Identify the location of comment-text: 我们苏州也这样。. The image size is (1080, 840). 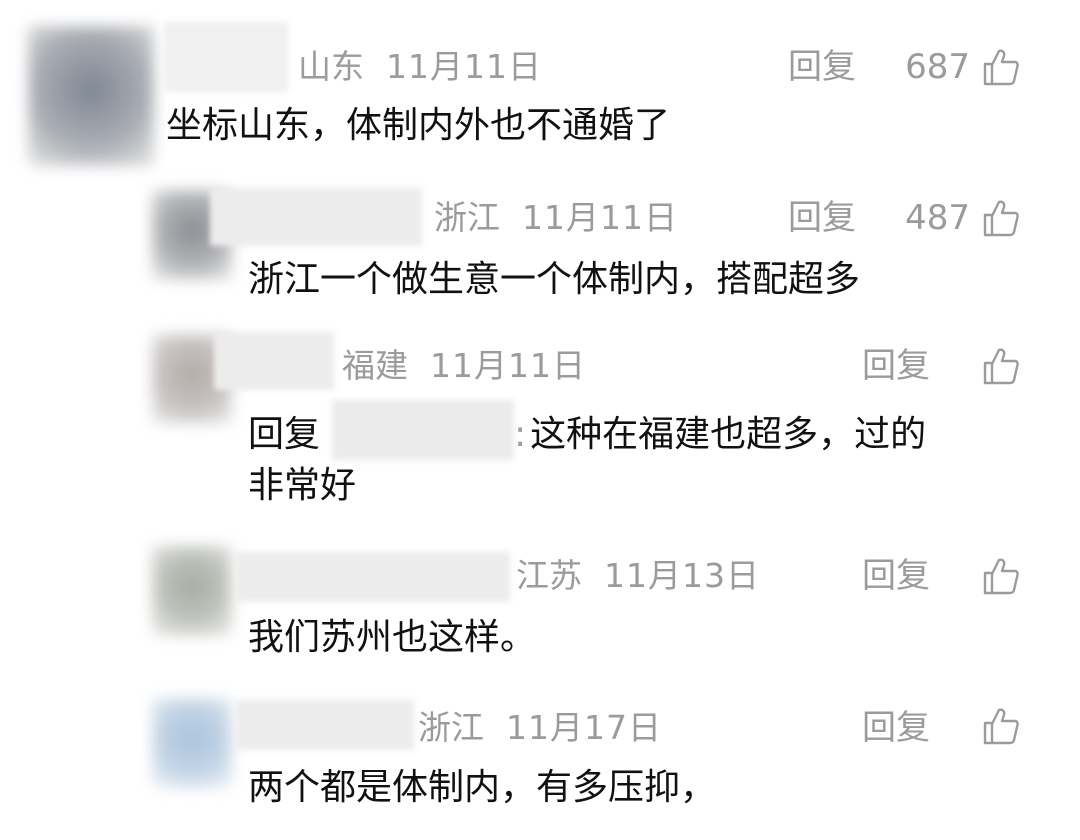
(392, 637).